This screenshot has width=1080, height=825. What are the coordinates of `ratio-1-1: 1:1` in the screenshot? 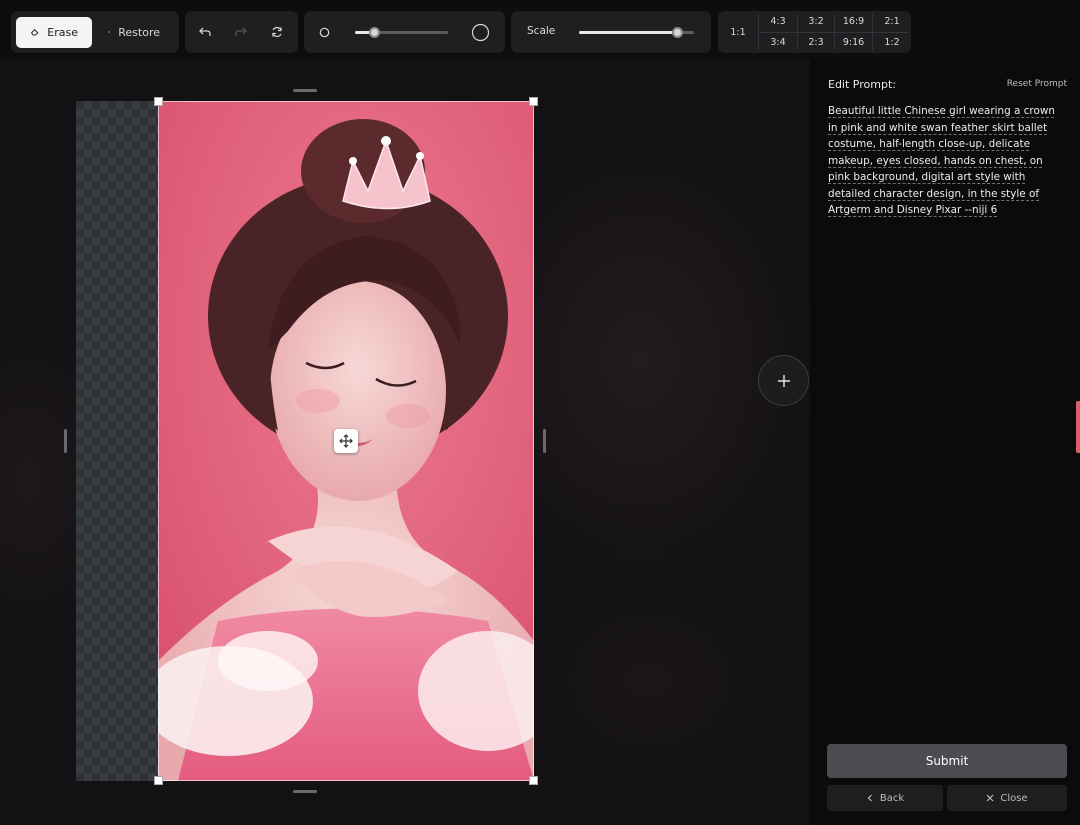 It's located at (738, 32).